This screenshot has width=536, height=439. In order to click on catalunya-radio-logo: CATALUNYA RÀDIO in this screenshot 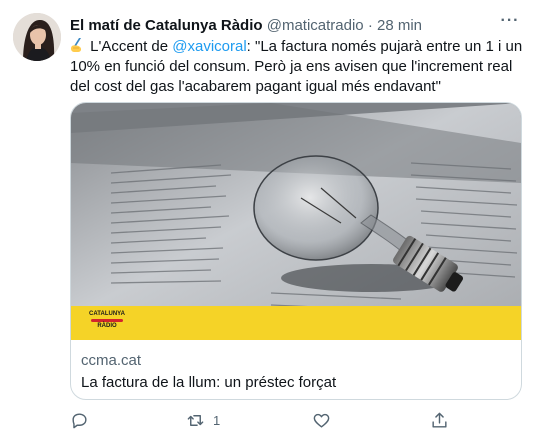, I will do `click(107, 320)`.